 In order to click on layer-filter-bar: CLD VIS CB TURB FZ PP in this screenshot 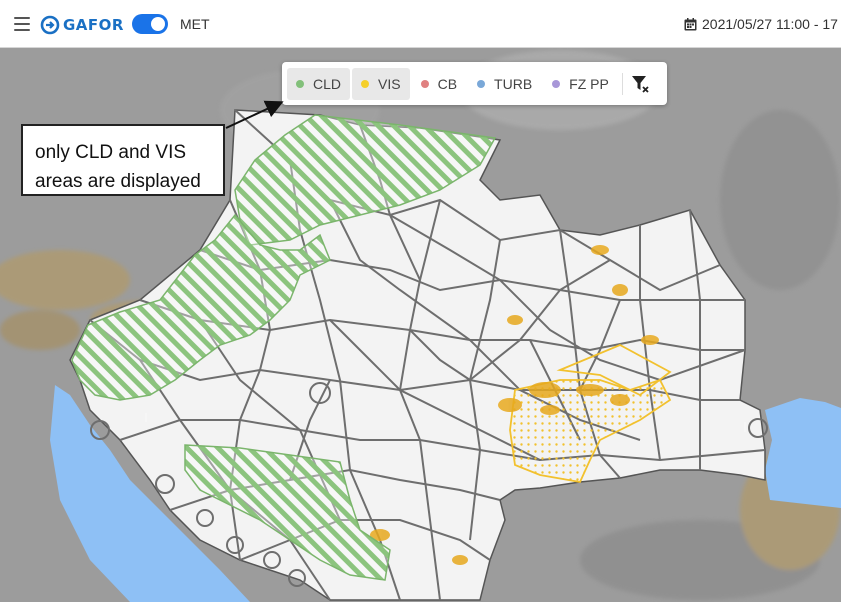, I will do `click(474, 83)`.